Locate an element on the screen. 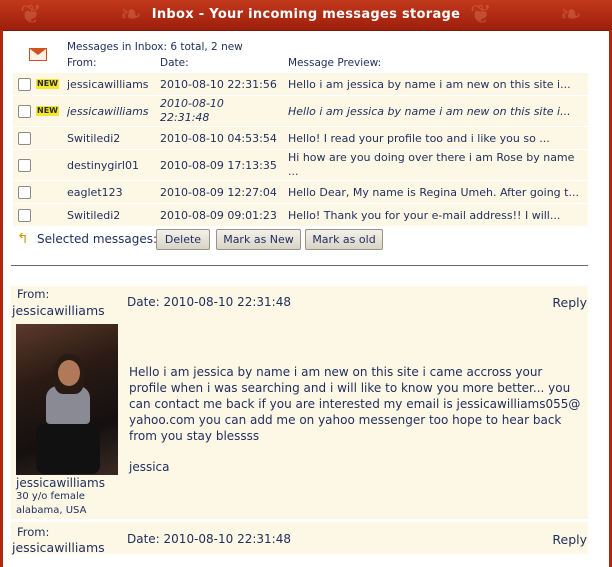  window-title: Inbox - Your incoming messages storage is located at coordinates (306, 14).